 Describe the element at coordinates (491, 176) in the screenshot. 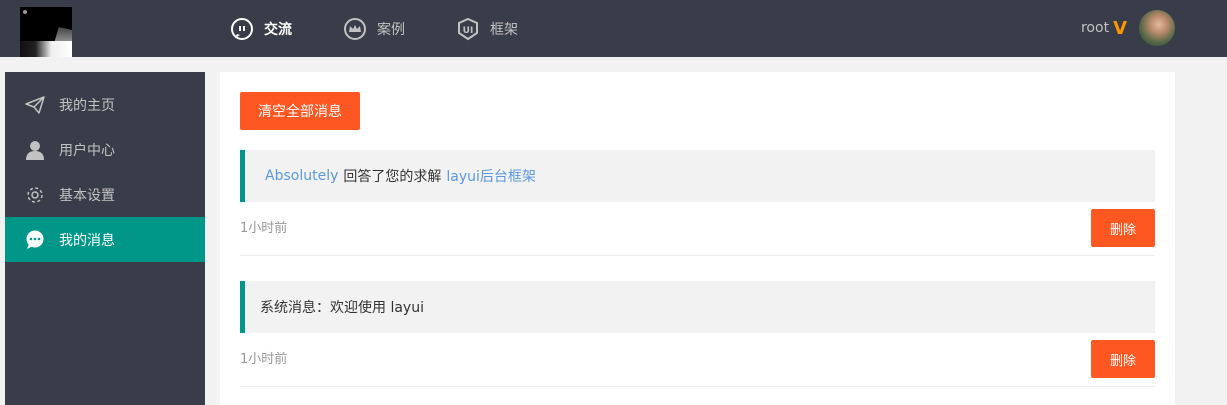

I see `message-topic-link: layui后台框架` at that location.